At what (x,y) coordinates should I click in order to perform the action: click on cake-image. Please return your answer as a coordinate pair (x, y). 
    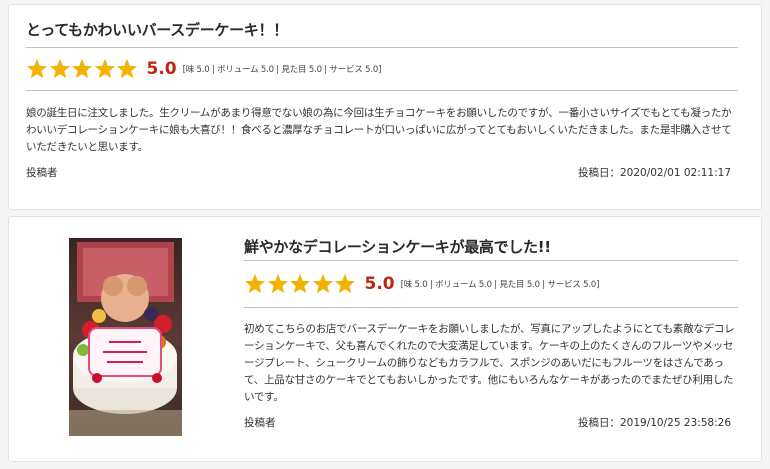
    Looking at the image, I should click on (125, 337).